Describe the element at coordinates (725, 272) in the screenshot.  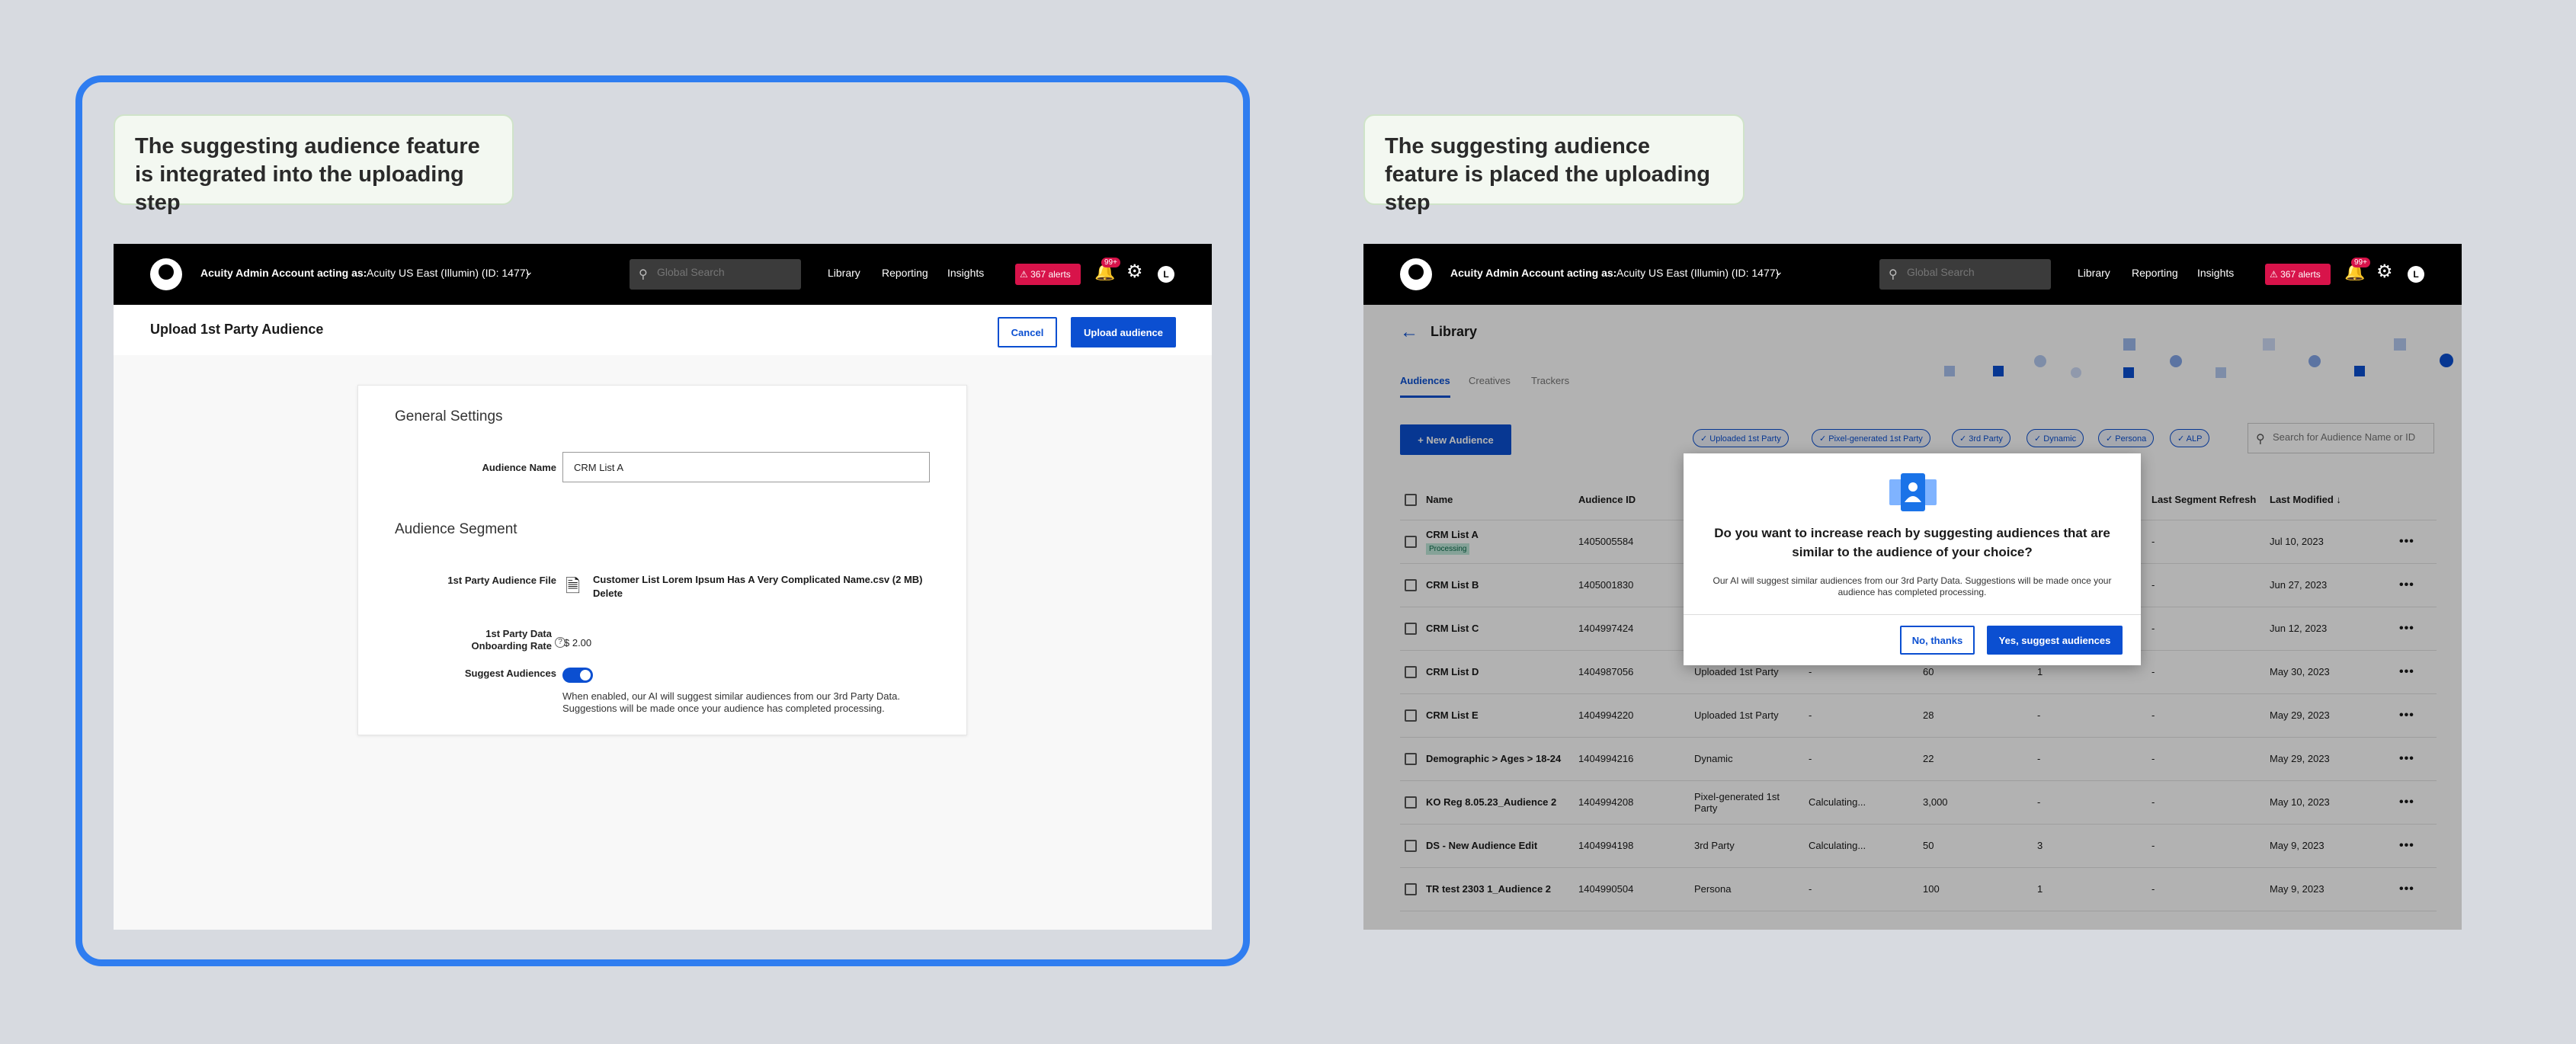
I see `global-search-input` at that location.